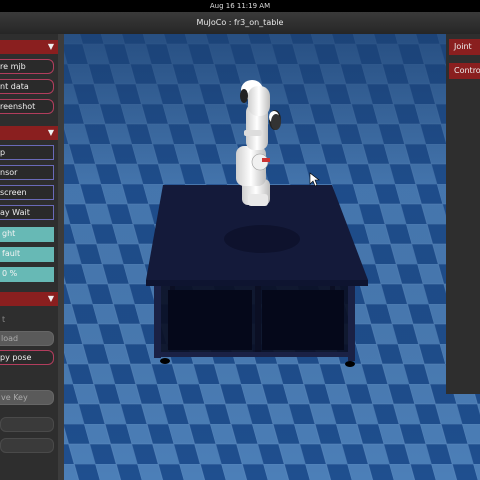 The width and height of the screenshot is (480, 480). I want to click on window-title: MuJoCo : fr3_on_table, so click(240, 22).